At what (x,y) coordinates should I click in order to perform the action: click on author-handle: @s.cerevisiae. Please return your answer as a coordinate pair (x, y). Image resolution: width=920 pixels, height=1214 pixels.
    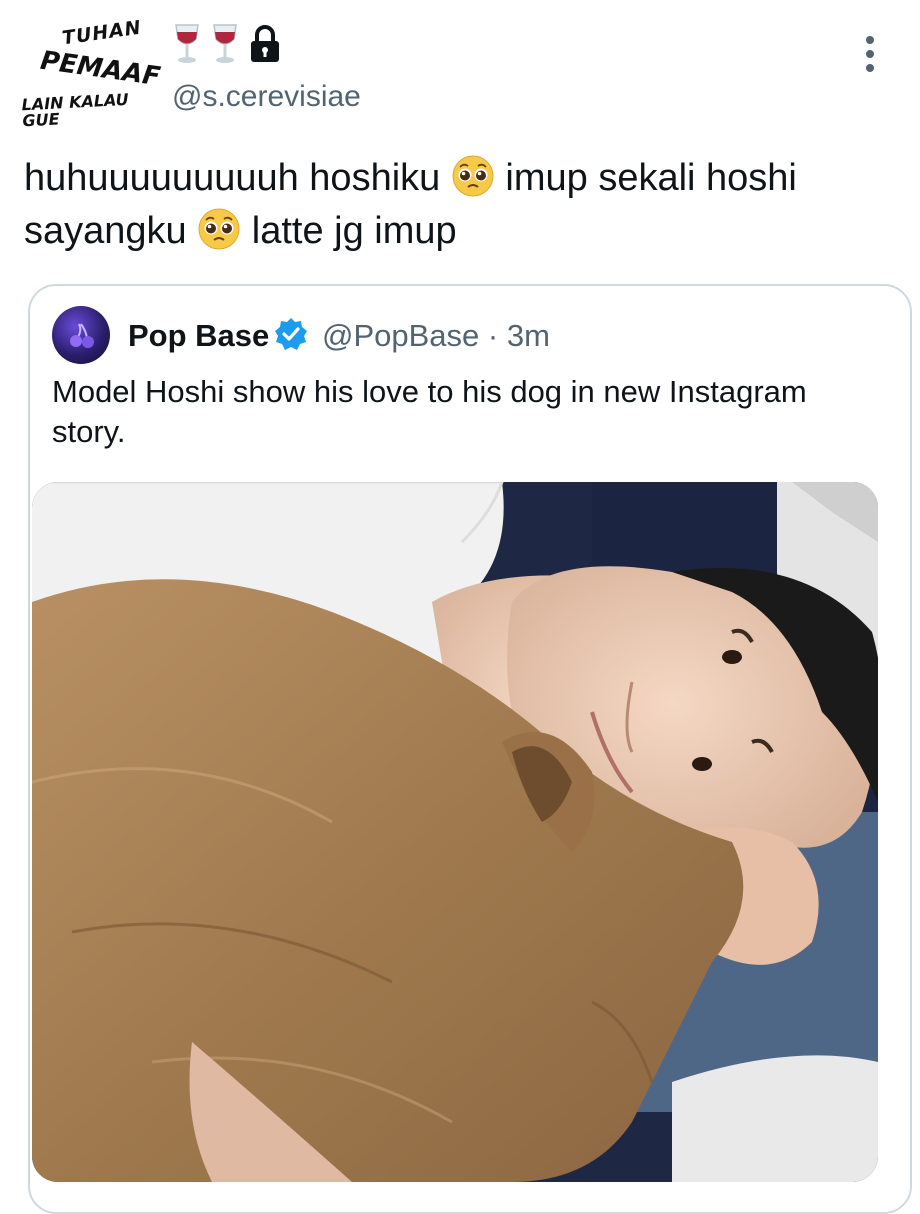
    Looking at the image, I should click on (266, 97).